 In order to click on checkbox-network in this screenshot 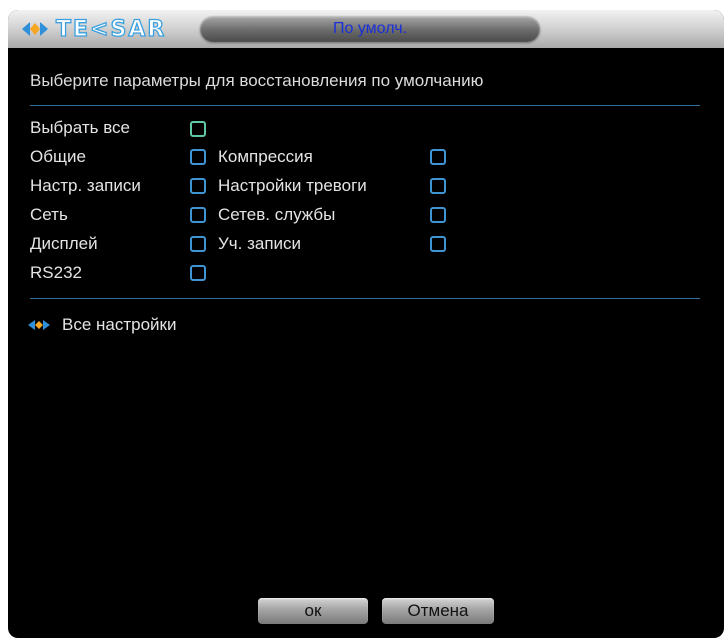, I will do `click(198, 215)`.